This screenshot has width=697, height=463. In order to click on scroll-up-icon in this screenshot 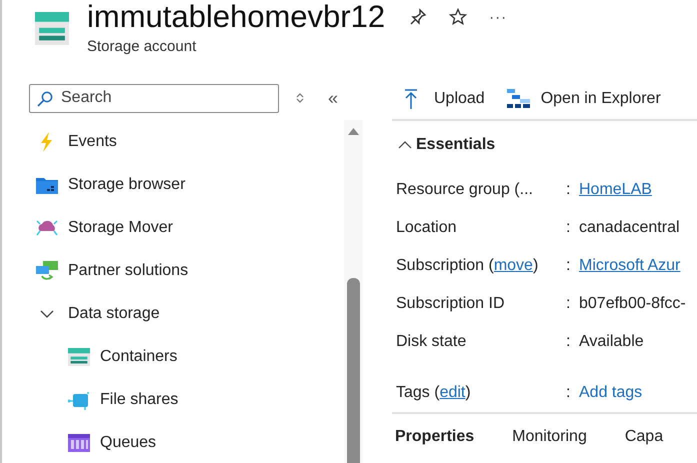, I will do `click(353, 131)`.